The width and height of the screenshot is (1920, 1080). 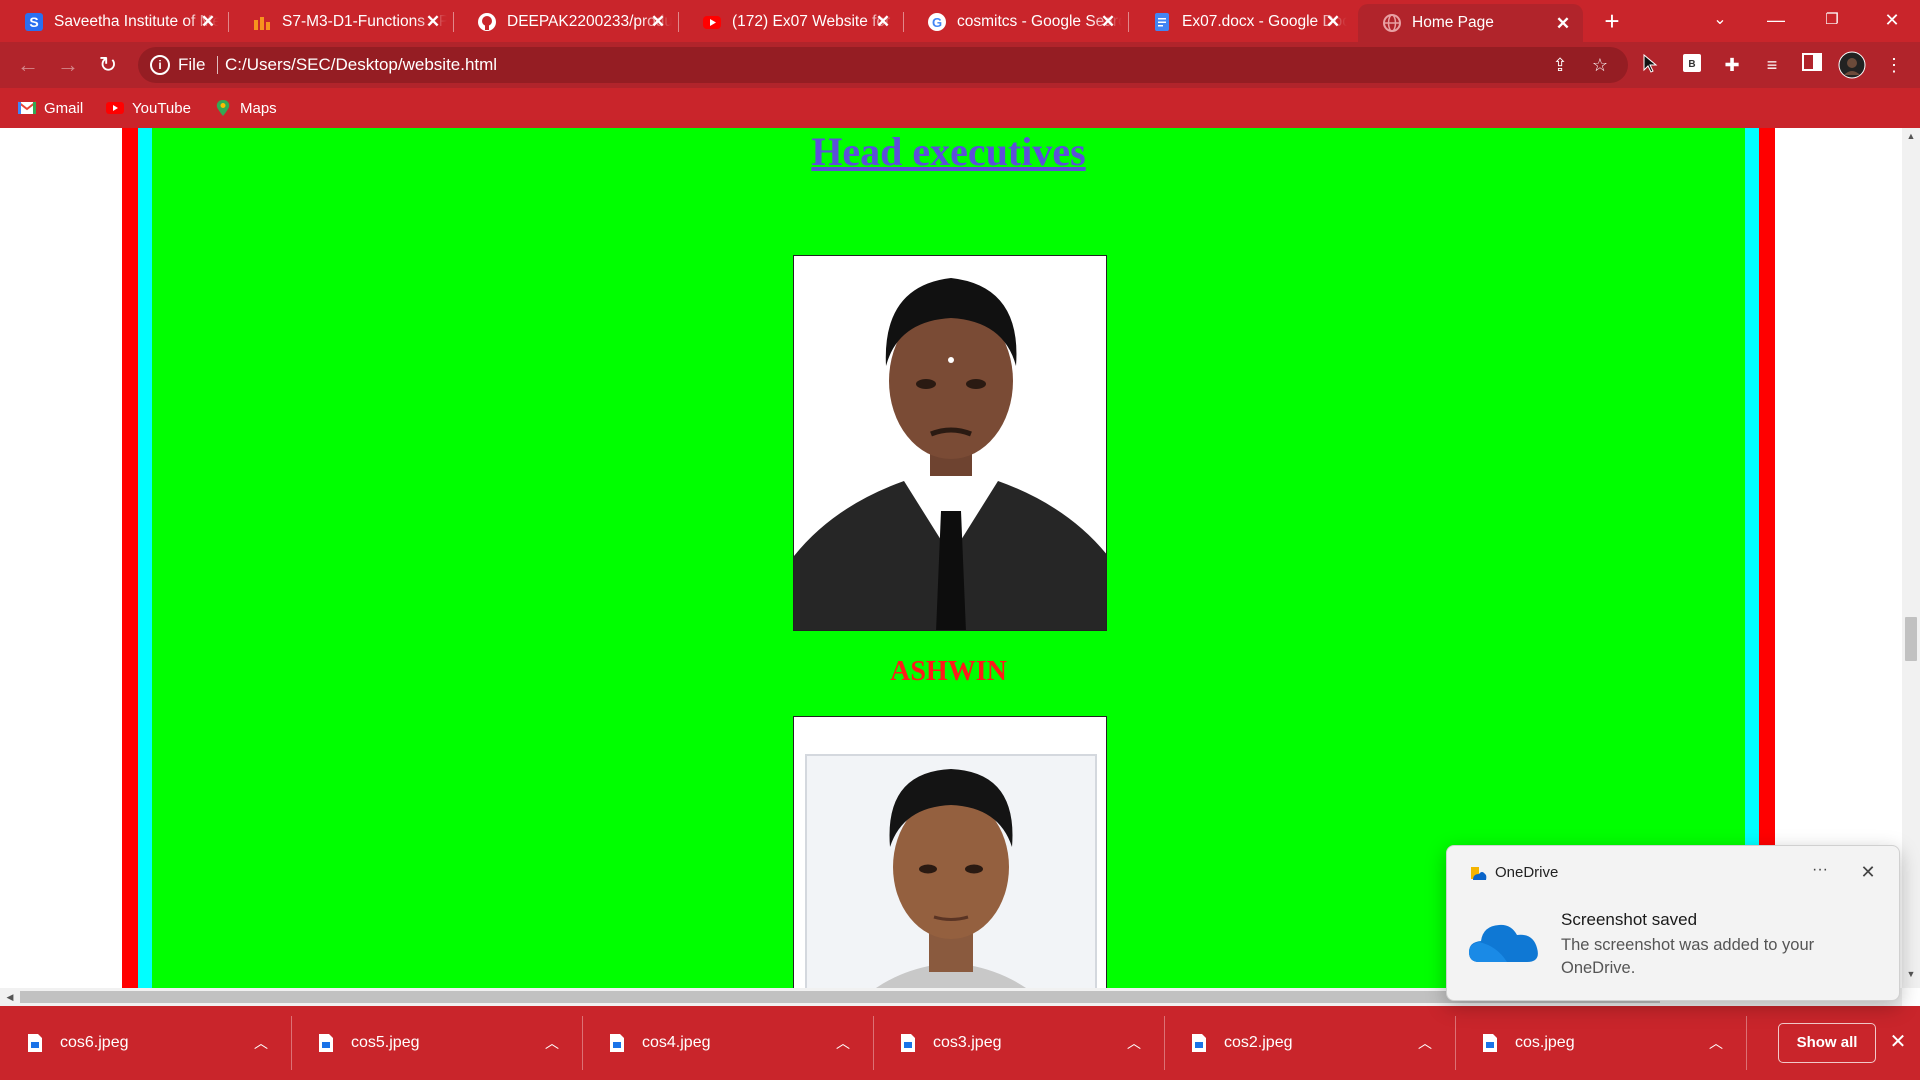 I want to click on download-item: cos5.jpeg ︿, so click(x=436, y=1043).